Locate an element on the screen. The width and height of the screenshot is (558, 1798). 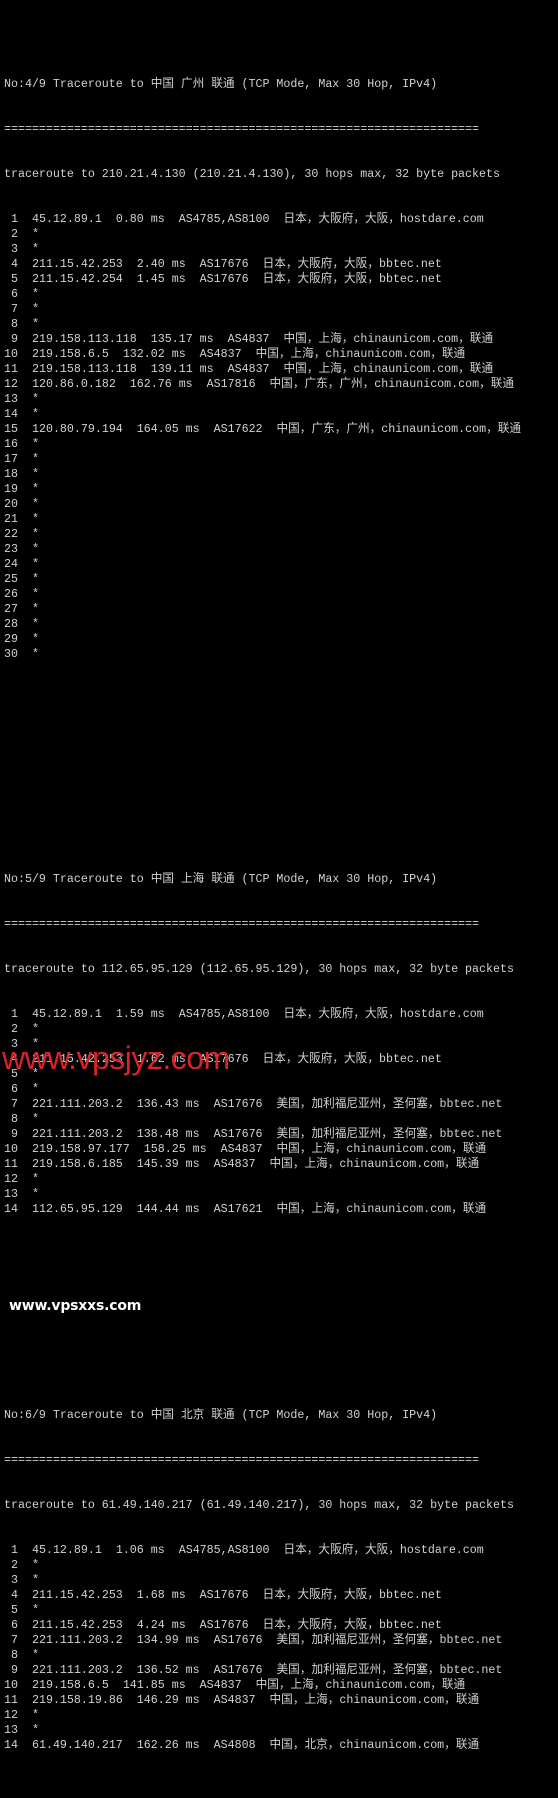
hop-rtt: 164.05 ms is located at coordinates (168, 429).